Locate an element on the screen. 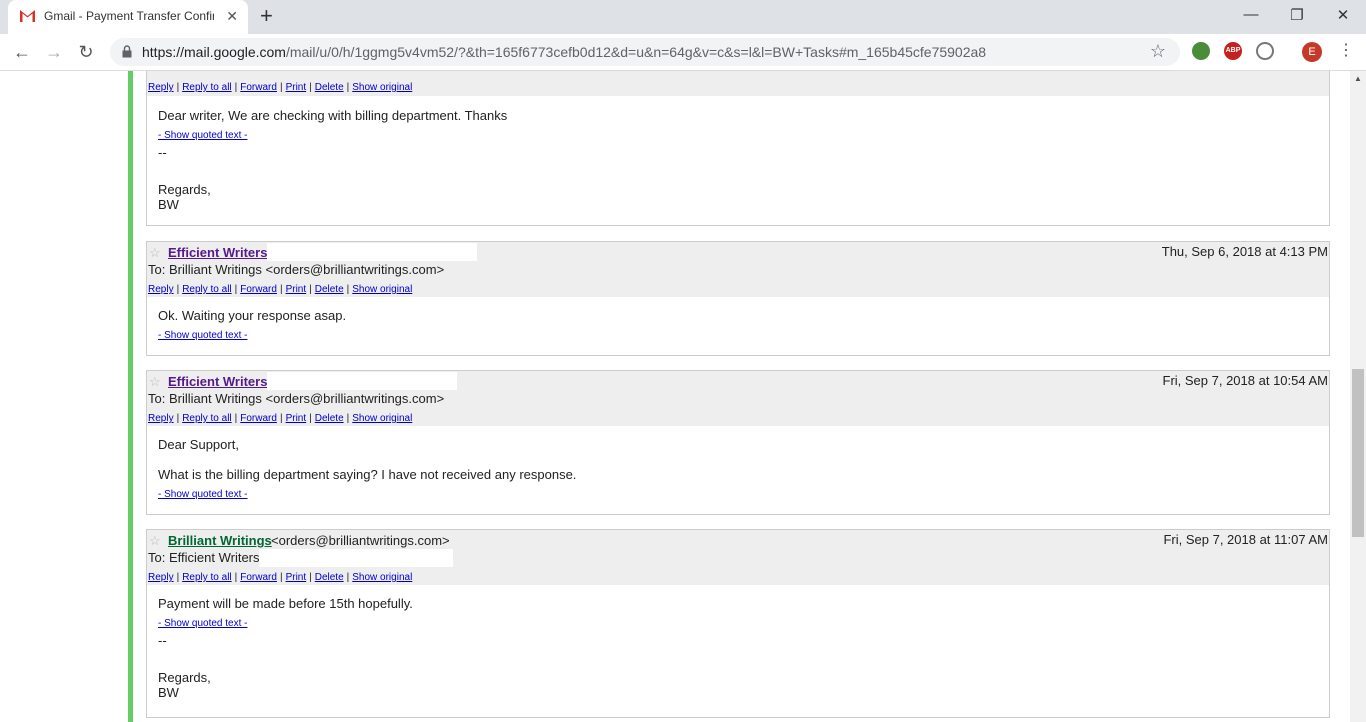  scroll-up-arrow-icon: ▲ is located at coordinates (1358, 78).